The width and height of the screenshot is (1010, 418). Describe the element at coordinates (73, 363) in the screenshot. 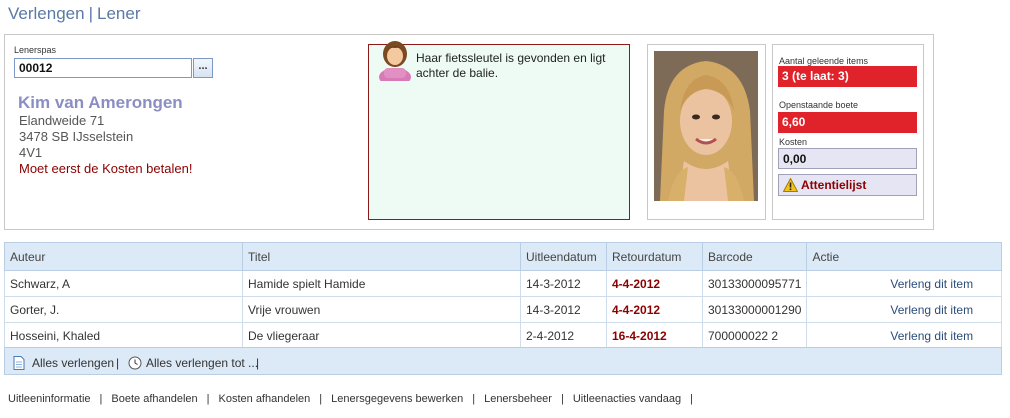

I see `renew-all-button: Alles verlengen` at that location.